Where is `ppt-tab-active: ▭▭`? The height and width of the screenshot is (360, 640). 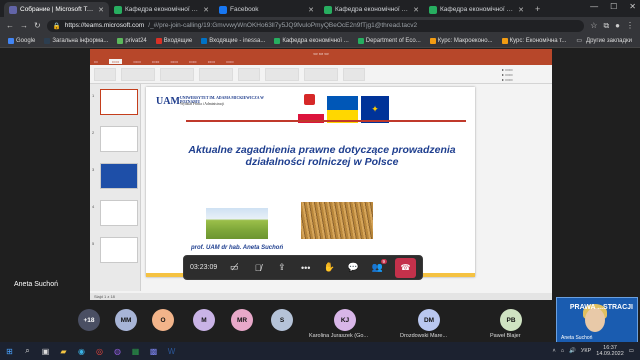 ppt-tab-active: ▭▭ is located at coordinates (115, 61).